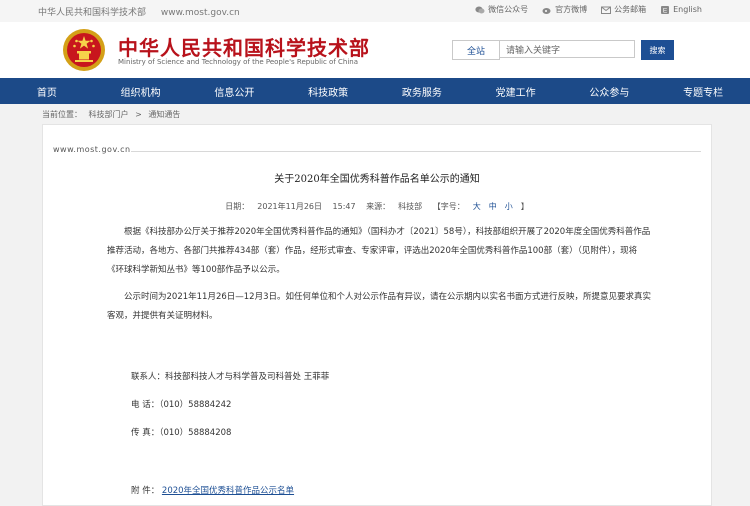 The height and width of the screenshot is (506, 750). I want to click on article-meta: 日期： 2021年11月26日 15:47 来源： 科技部 【字号： 大中小】, so click(377, 206).